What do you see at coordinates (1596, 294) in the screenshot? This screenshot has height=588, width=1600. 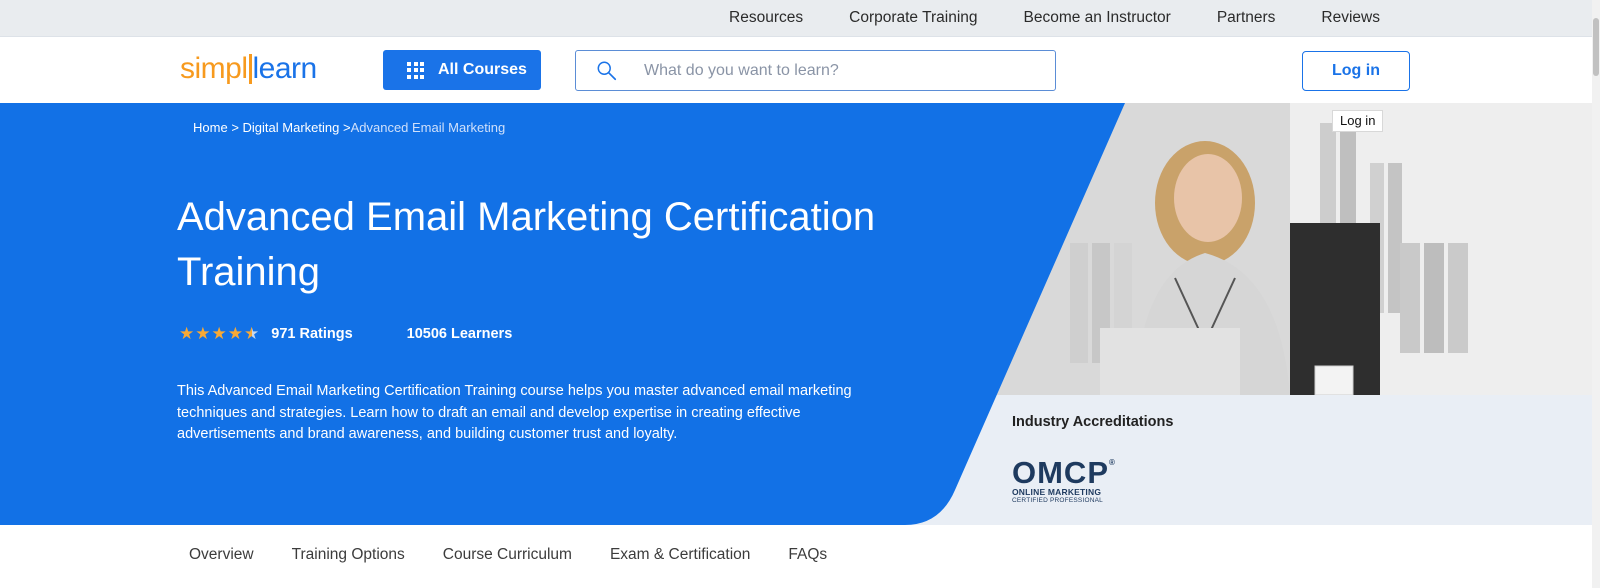 I see `page-scrollbar` at bounding box center [1596, 294].